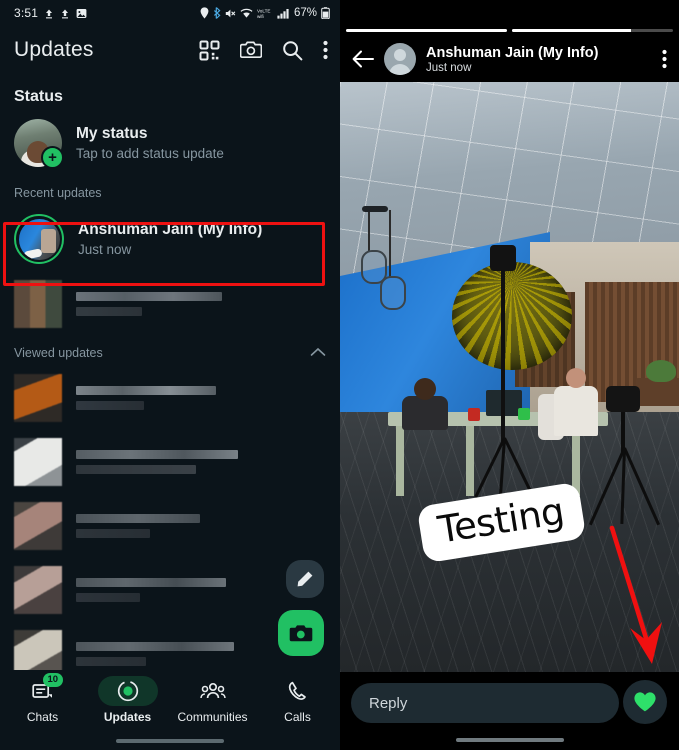 Image resolution: width=679 pixels, height=750 pixels. What do you see at coordinates (170, 351) in the screenshot?
I see `viewed-updates-header: Viewed updates` at bounding box center [170, 351].